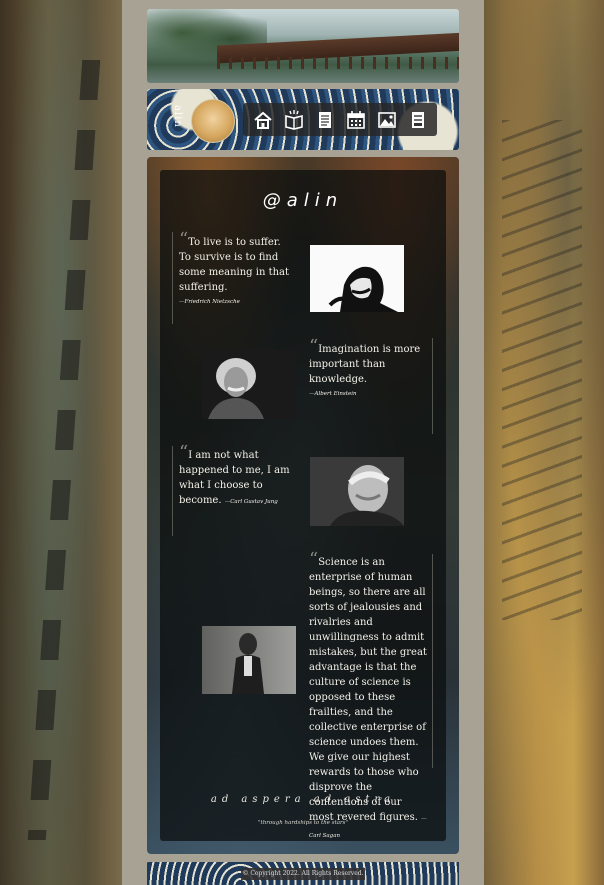 The width and height of the screenshot is (604, 885). Describe the element at coordinates (357, 278) in the screenshot. I see `nietzsche-photo` at that location.